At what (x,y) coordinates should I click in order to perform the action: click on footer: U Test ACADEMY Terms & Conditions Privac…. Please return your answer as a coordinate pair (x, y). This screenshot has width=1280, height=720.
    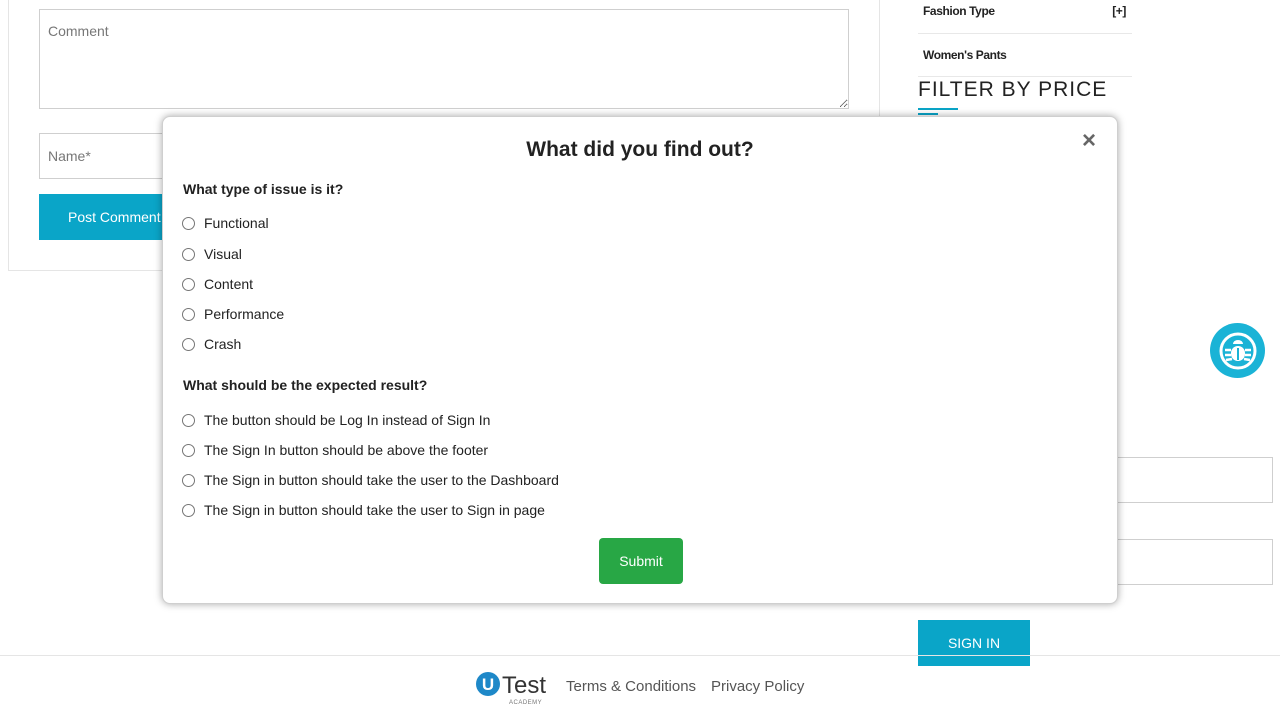
    Looking at the image, I should click on (640, 687).